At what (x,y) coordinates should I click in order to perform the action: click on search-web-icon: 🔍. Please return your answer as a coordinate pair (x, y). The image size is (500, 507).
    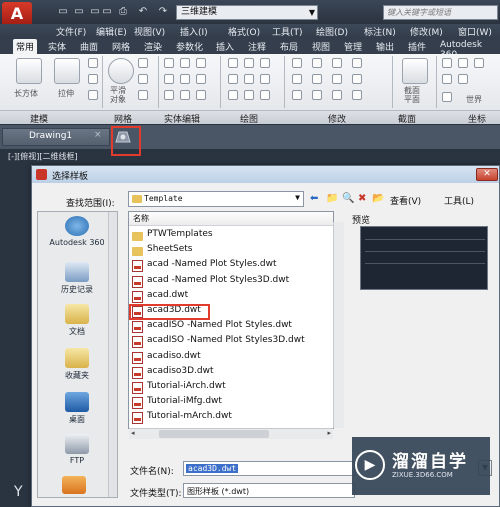
    Looking at the image, I should click on (348, 198).